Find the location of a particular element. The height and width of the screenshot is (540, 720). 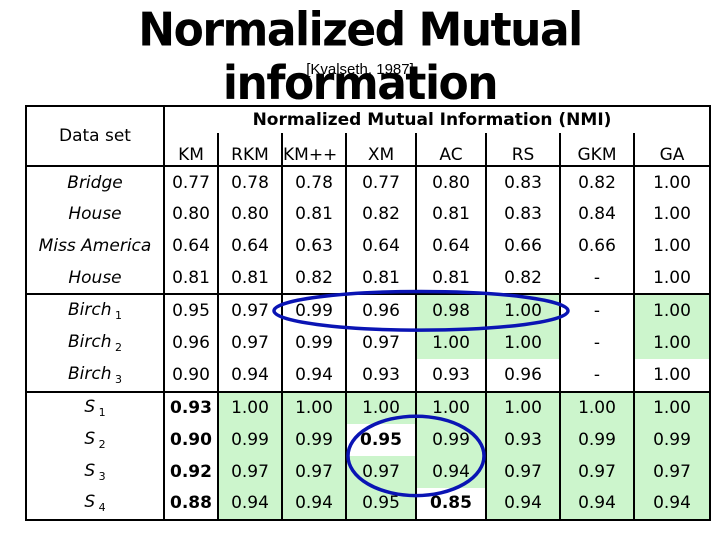

nmi-value-rs: 0.97 is located at coordinates (522, 471).